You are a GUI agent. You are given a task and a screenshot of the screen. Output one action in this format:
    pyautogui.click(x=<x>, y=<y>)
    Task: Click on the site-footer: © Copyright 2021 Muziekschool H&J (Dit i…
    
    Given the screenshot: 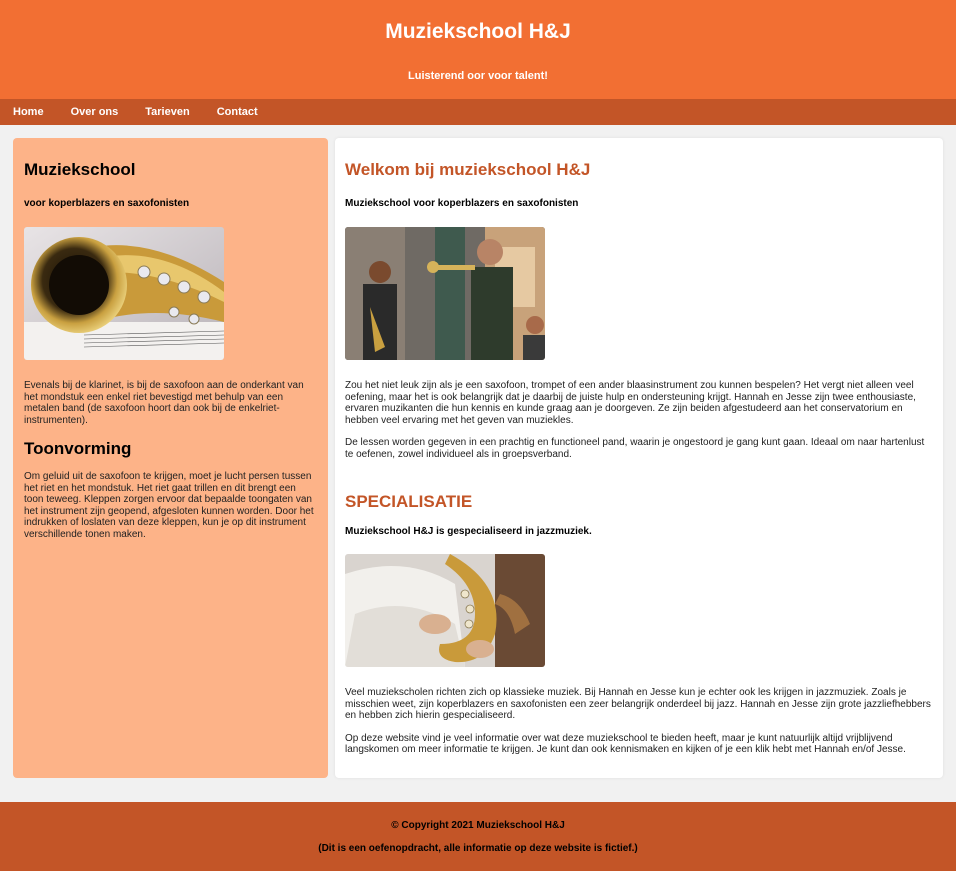 What is the action you would take?
    pyautogui.click(x=478, y=836)
    